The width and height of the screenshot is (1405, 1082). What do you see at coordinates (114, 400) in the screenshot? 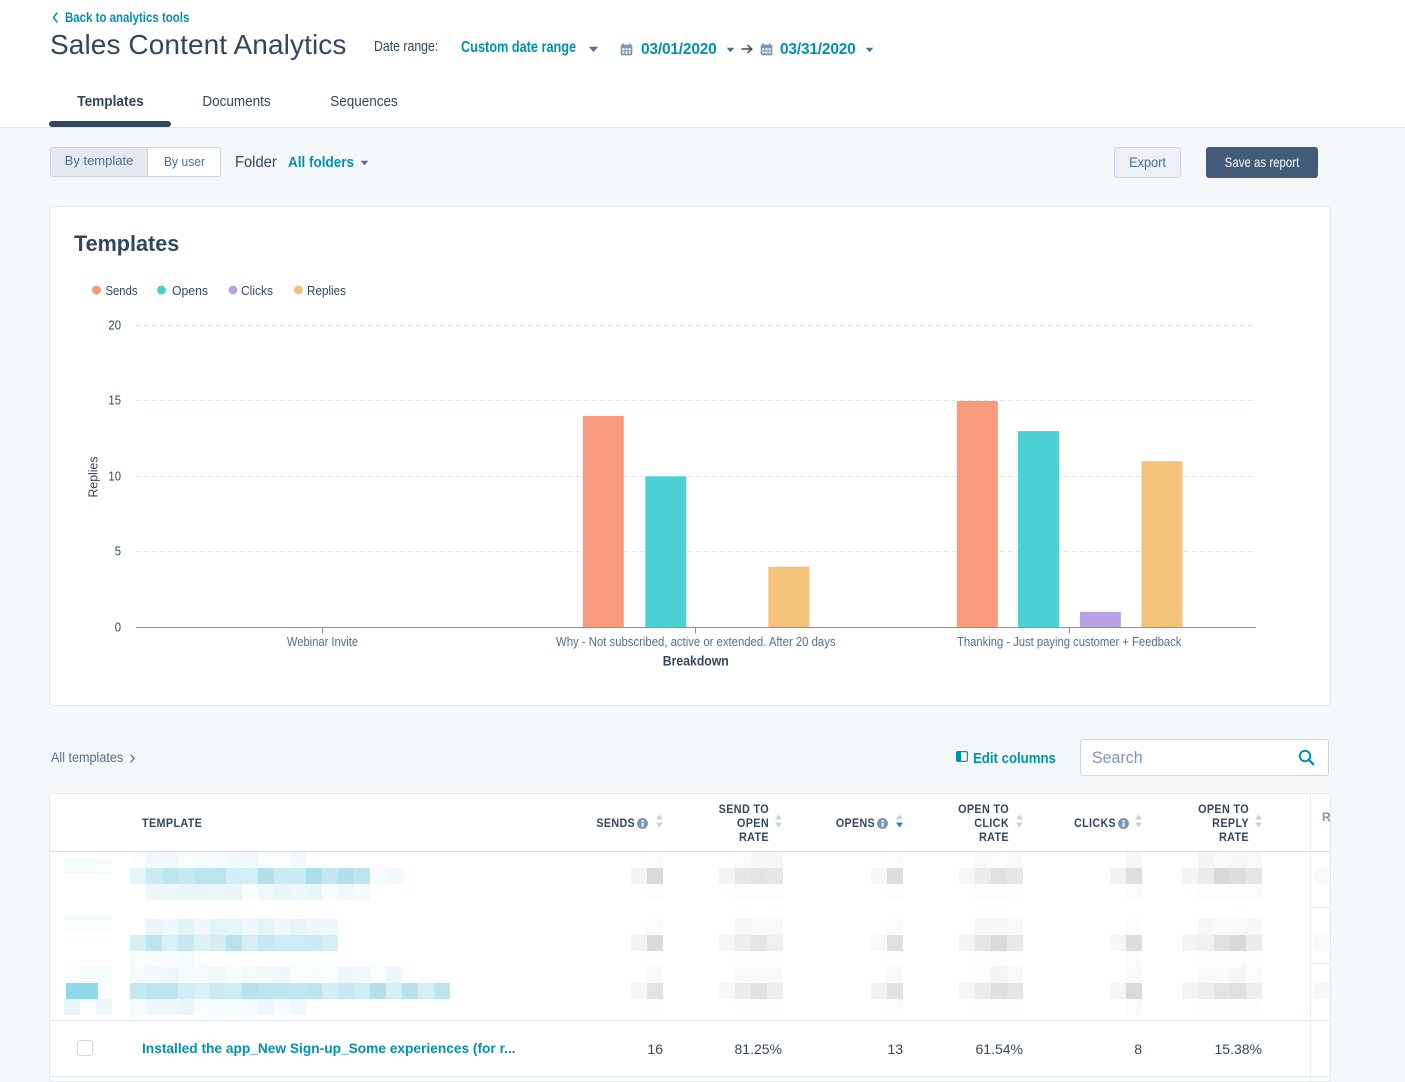
I see `svg-text: 15` at bounding box center [114, 400].